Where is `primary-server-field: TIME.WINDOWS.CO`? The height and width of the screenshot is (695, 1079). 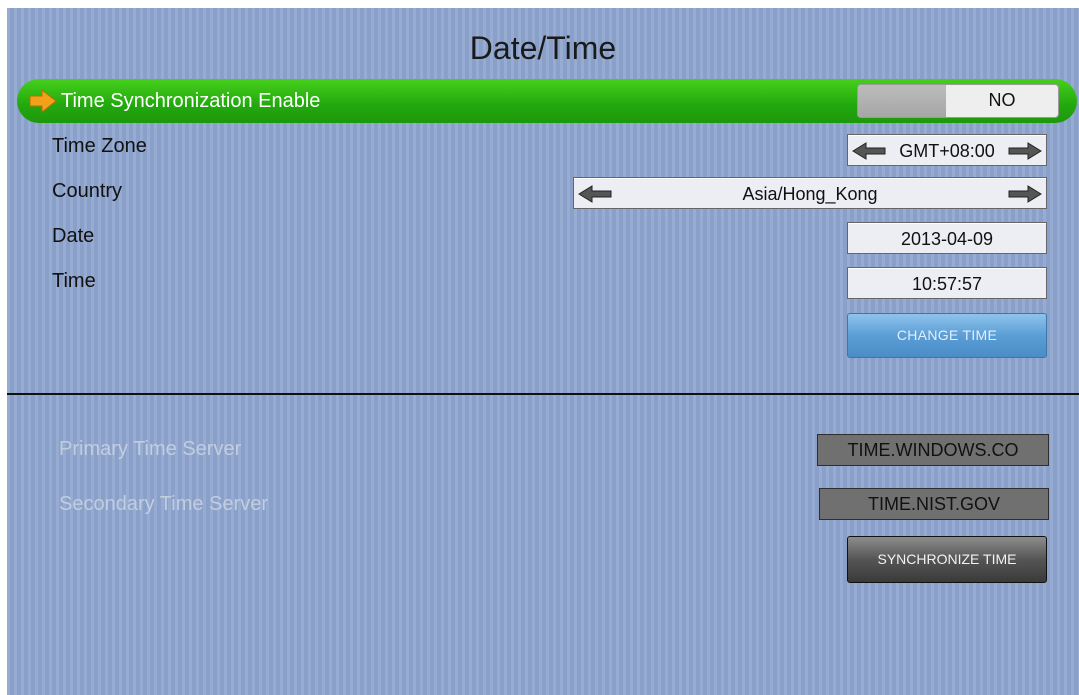 primary-server-field: TIME.WINDOWS.CO is located at coordinates (933, 450).